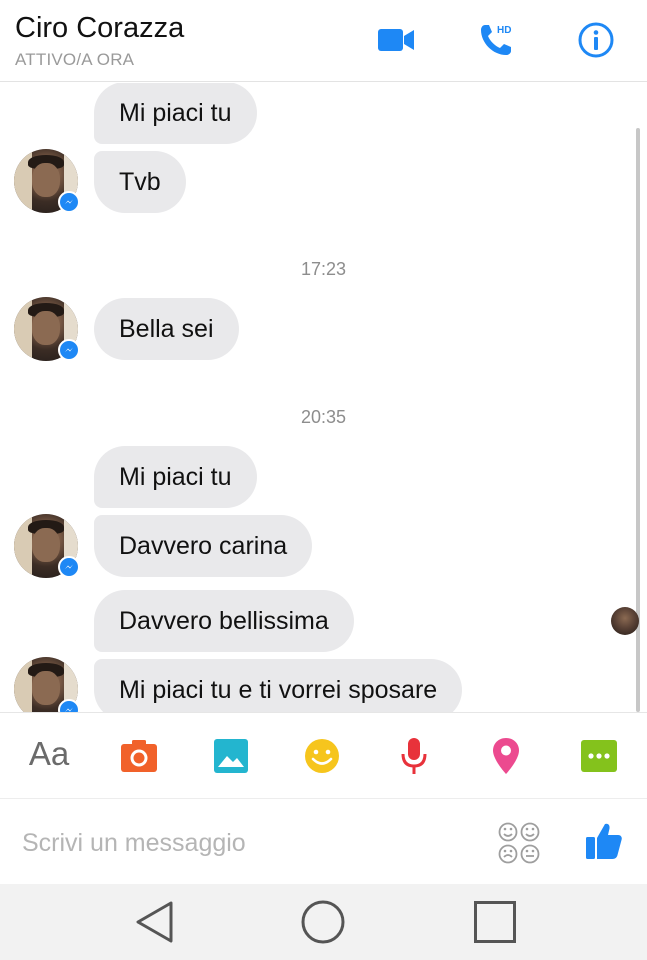  What do you see at coordinates (166, 329) in the screenshot?
I see `message-bubble: Bella sei` at bounding box center [166, 329].